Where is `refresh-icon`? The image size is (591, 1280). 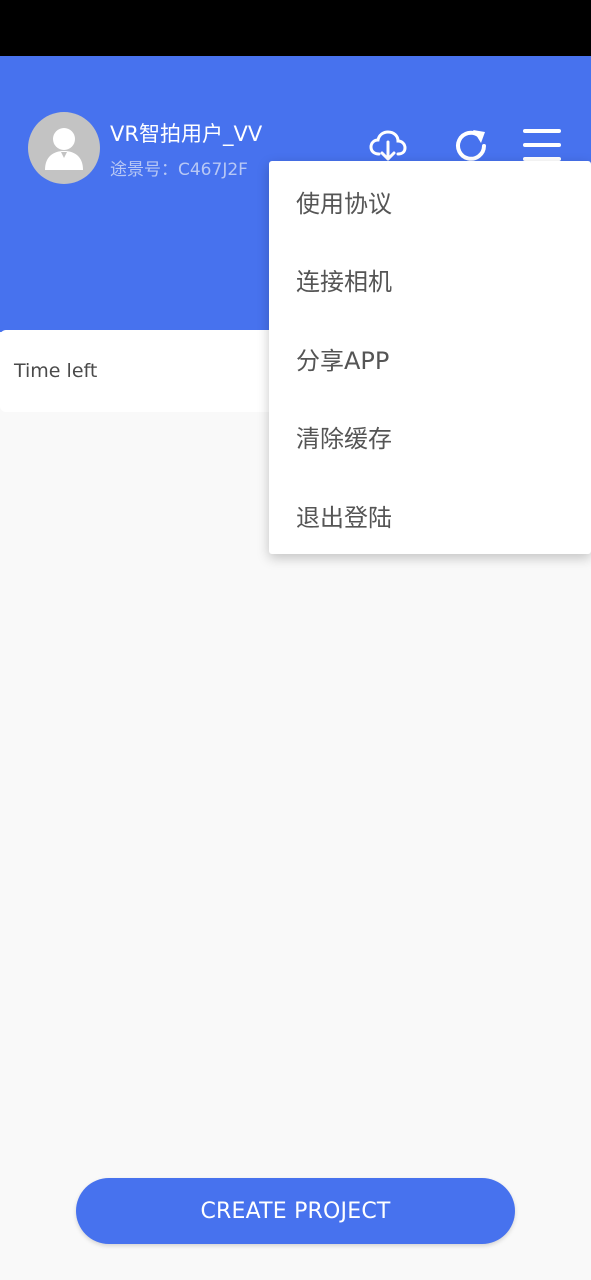
refresh-icon is located at coordinates (471, 145).